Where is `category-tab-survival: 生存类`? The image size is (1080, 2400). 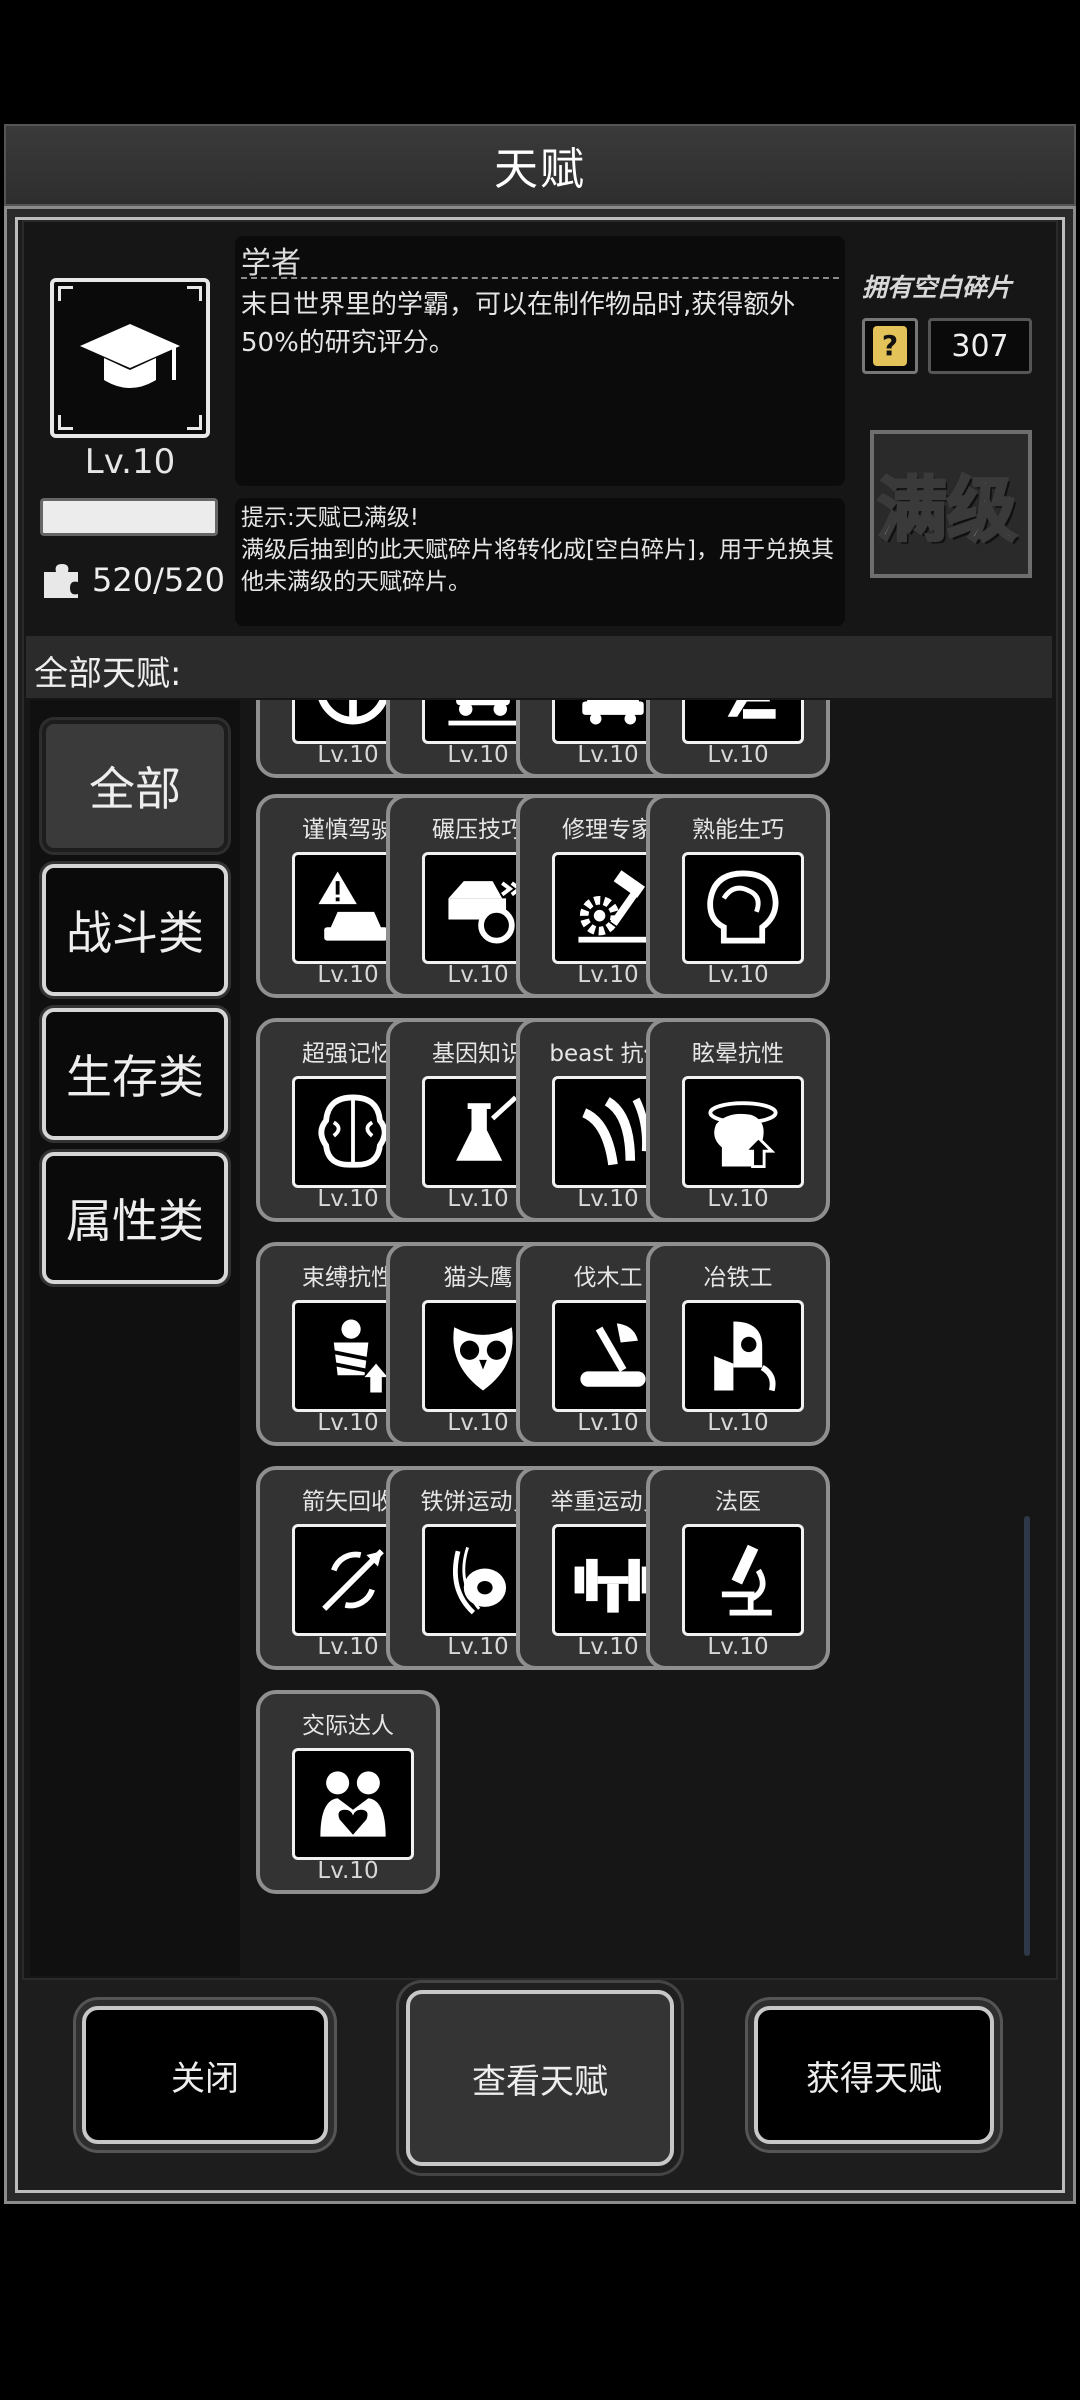
category-tab-survival: 生存类 is located at coordinates (135, 1074).